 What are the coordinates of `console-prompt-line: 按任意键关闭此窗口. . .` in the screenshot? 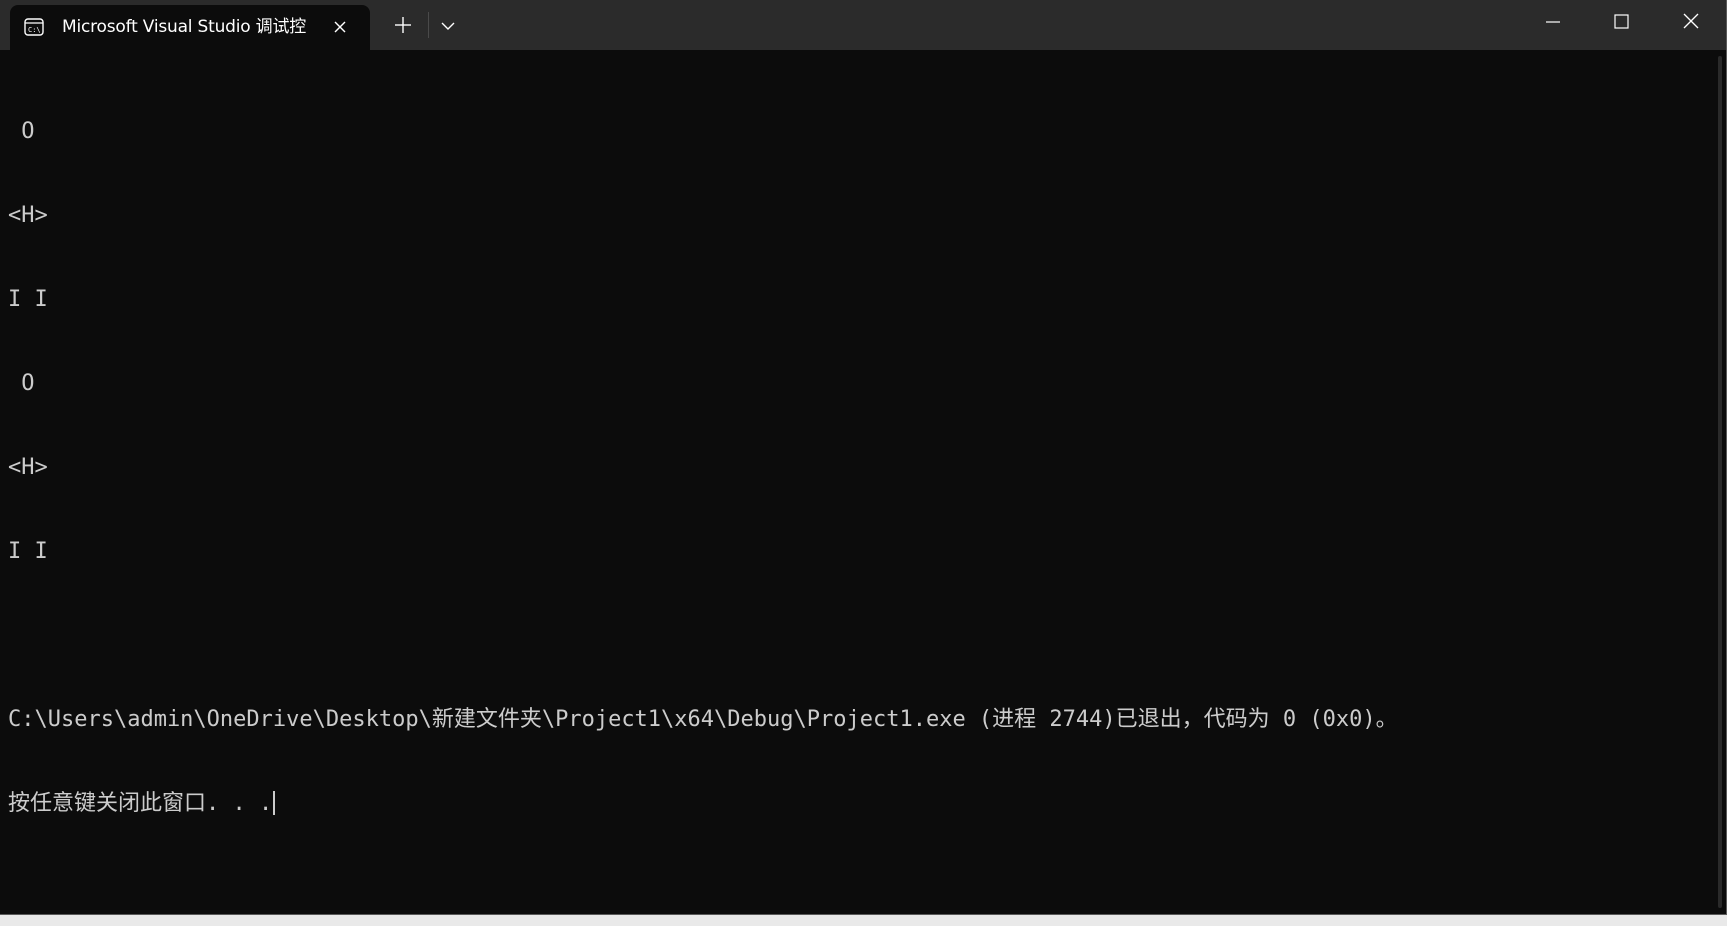 It's located at (703, 804).